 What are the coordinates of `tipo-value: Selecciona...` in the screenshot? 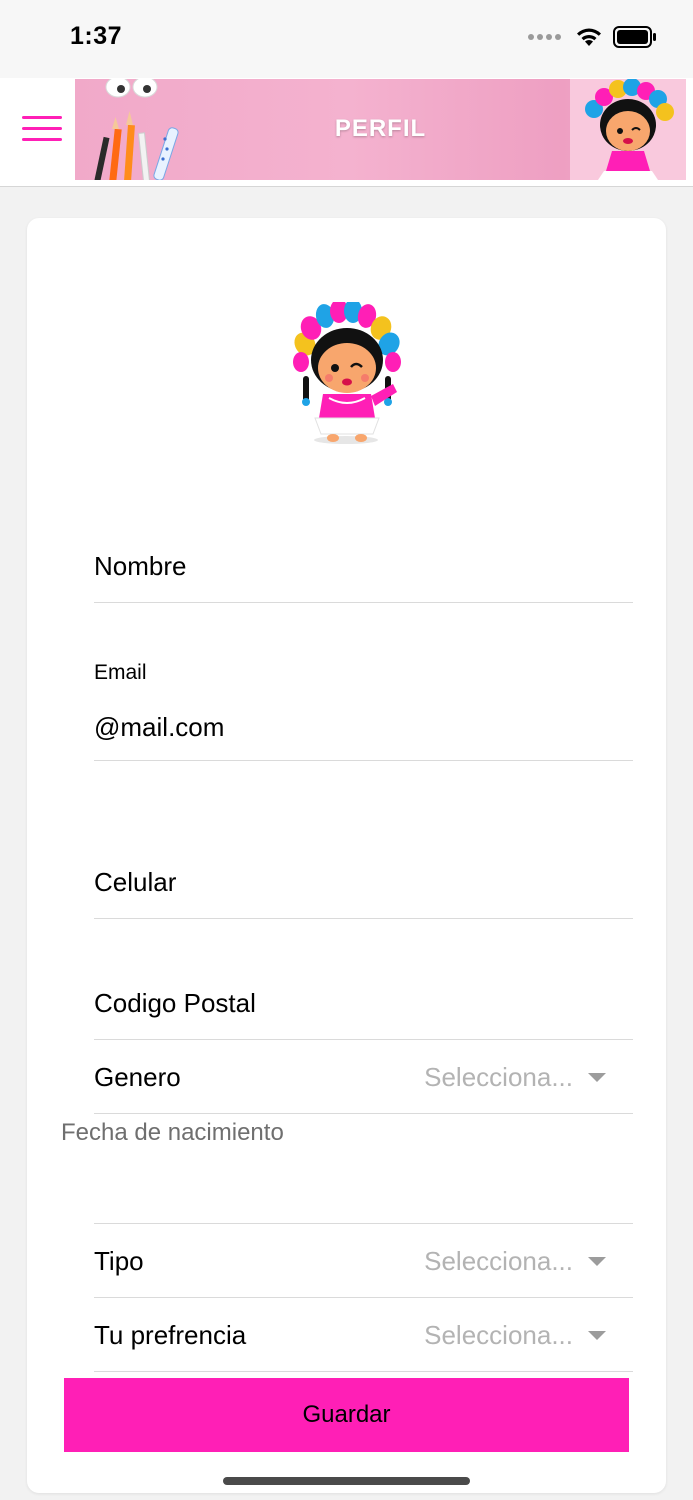 It's located at (498, 1261).